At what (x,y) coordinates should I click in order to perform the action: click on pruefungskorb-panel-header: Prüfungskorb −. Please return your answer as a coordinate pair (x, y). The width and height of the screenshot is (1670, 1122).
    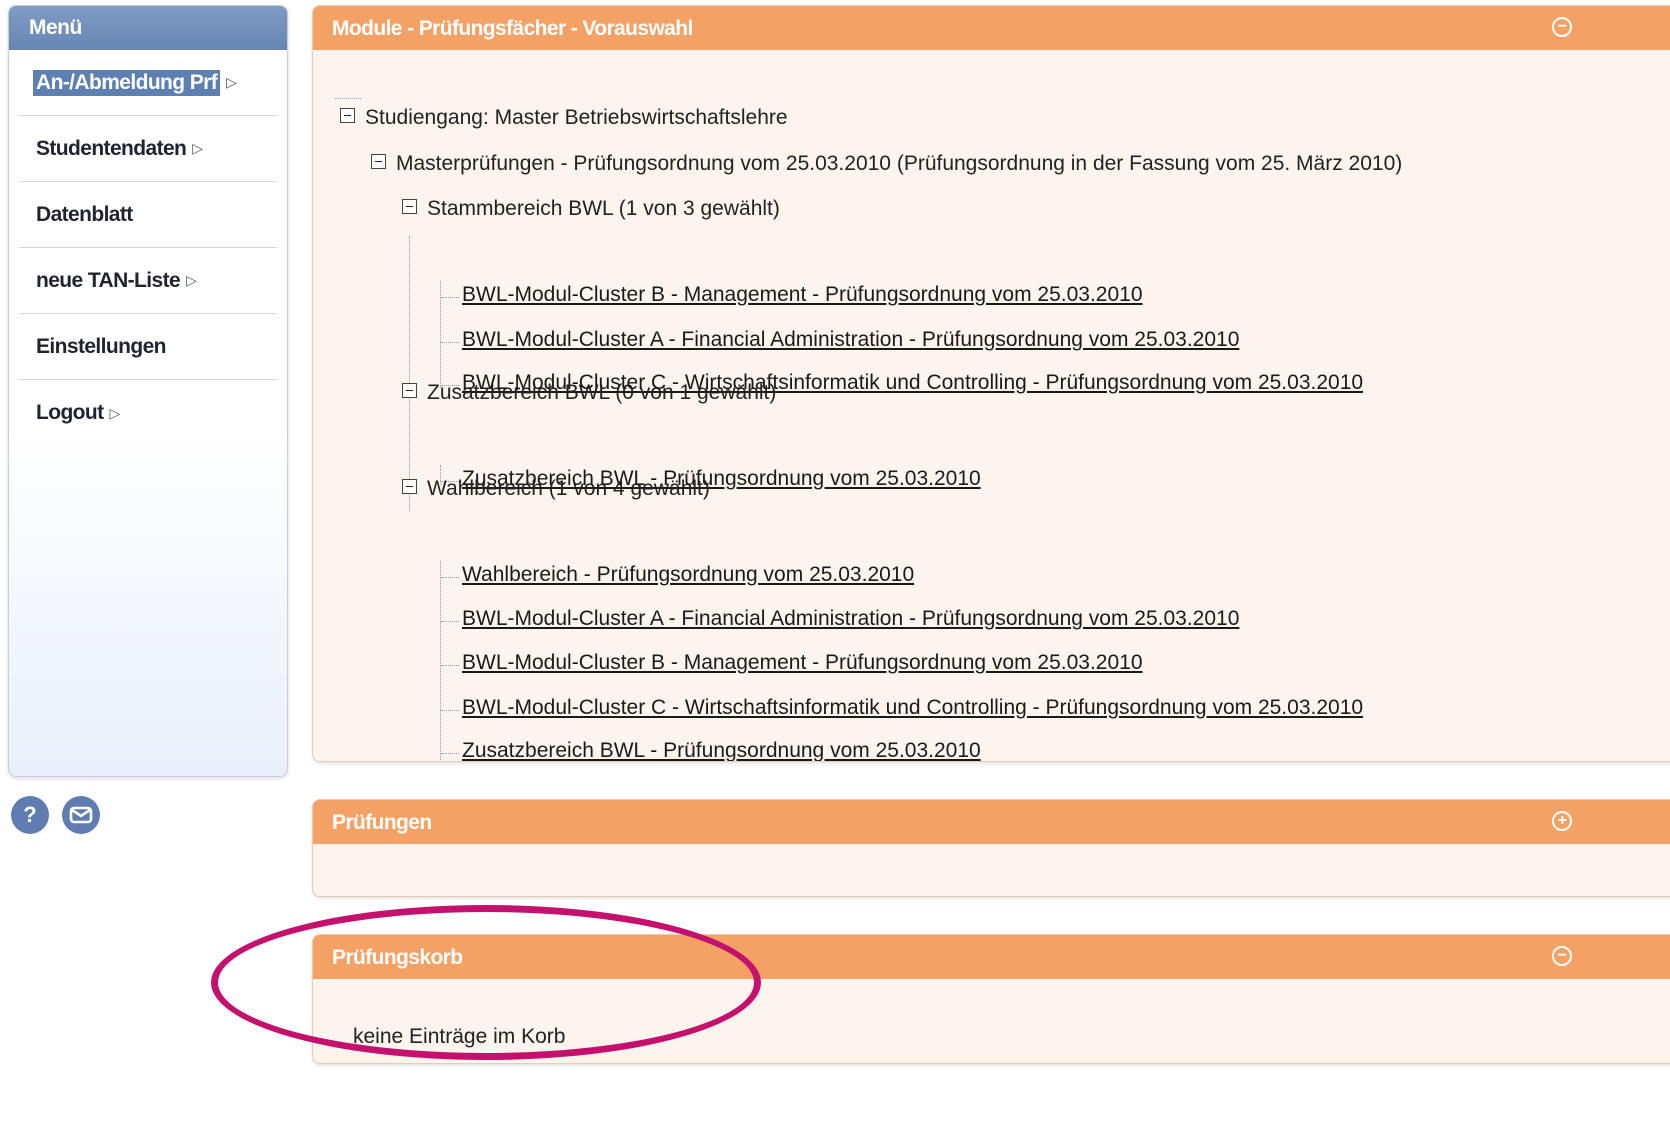
    Looking at the image, I should click on (991, 957).